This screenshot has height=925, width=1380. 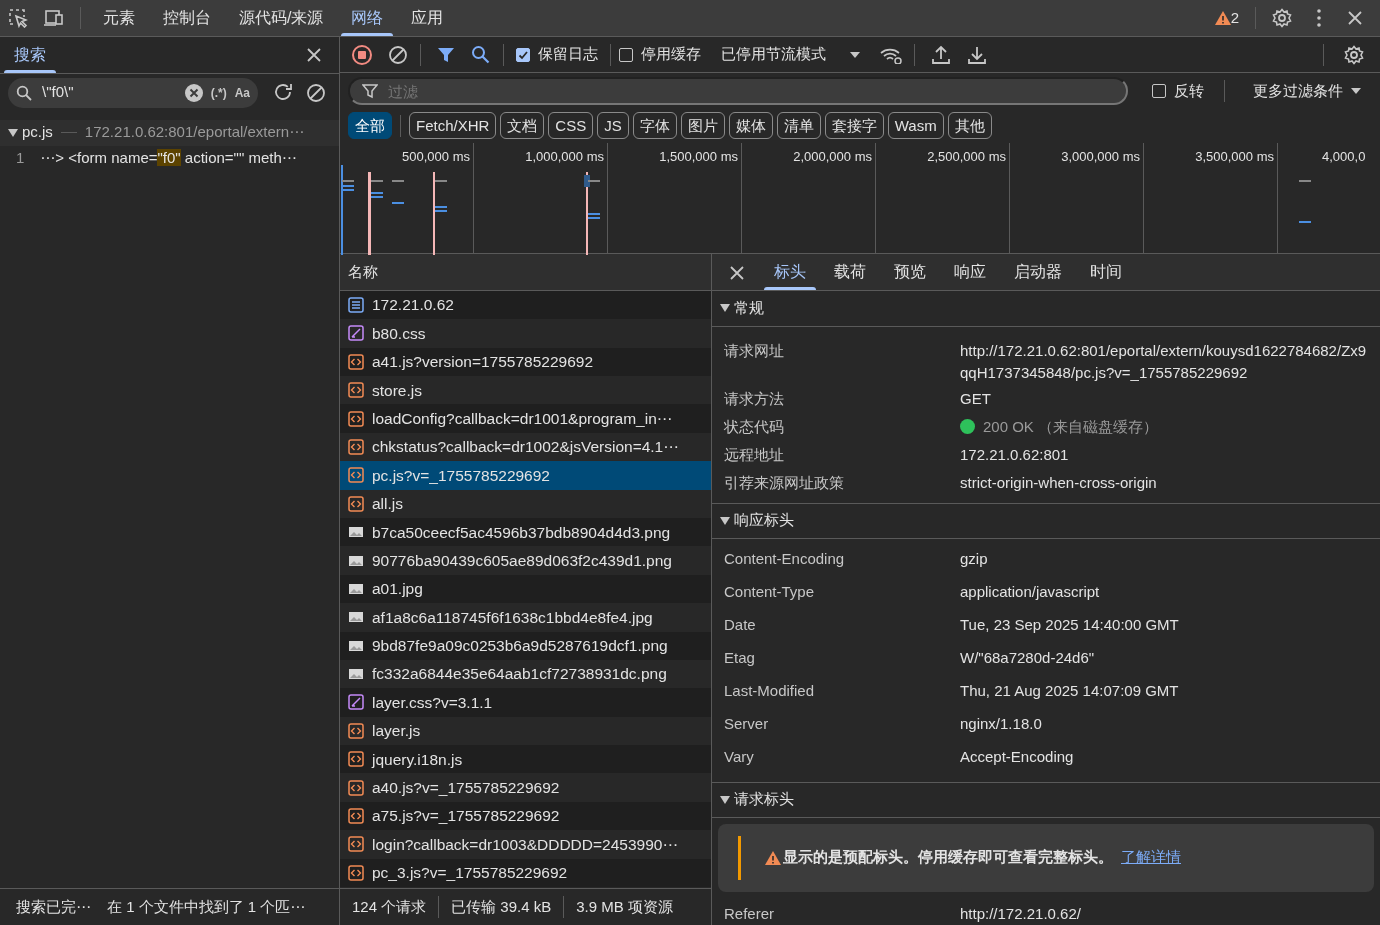 I want to click on panel-tab: 源代码/来源, so click(x=281, y=18).